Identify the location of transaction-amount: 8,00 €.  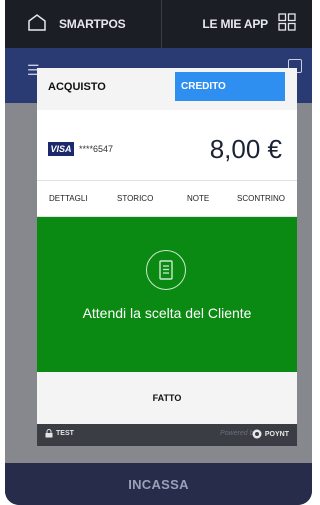
(245, 149).